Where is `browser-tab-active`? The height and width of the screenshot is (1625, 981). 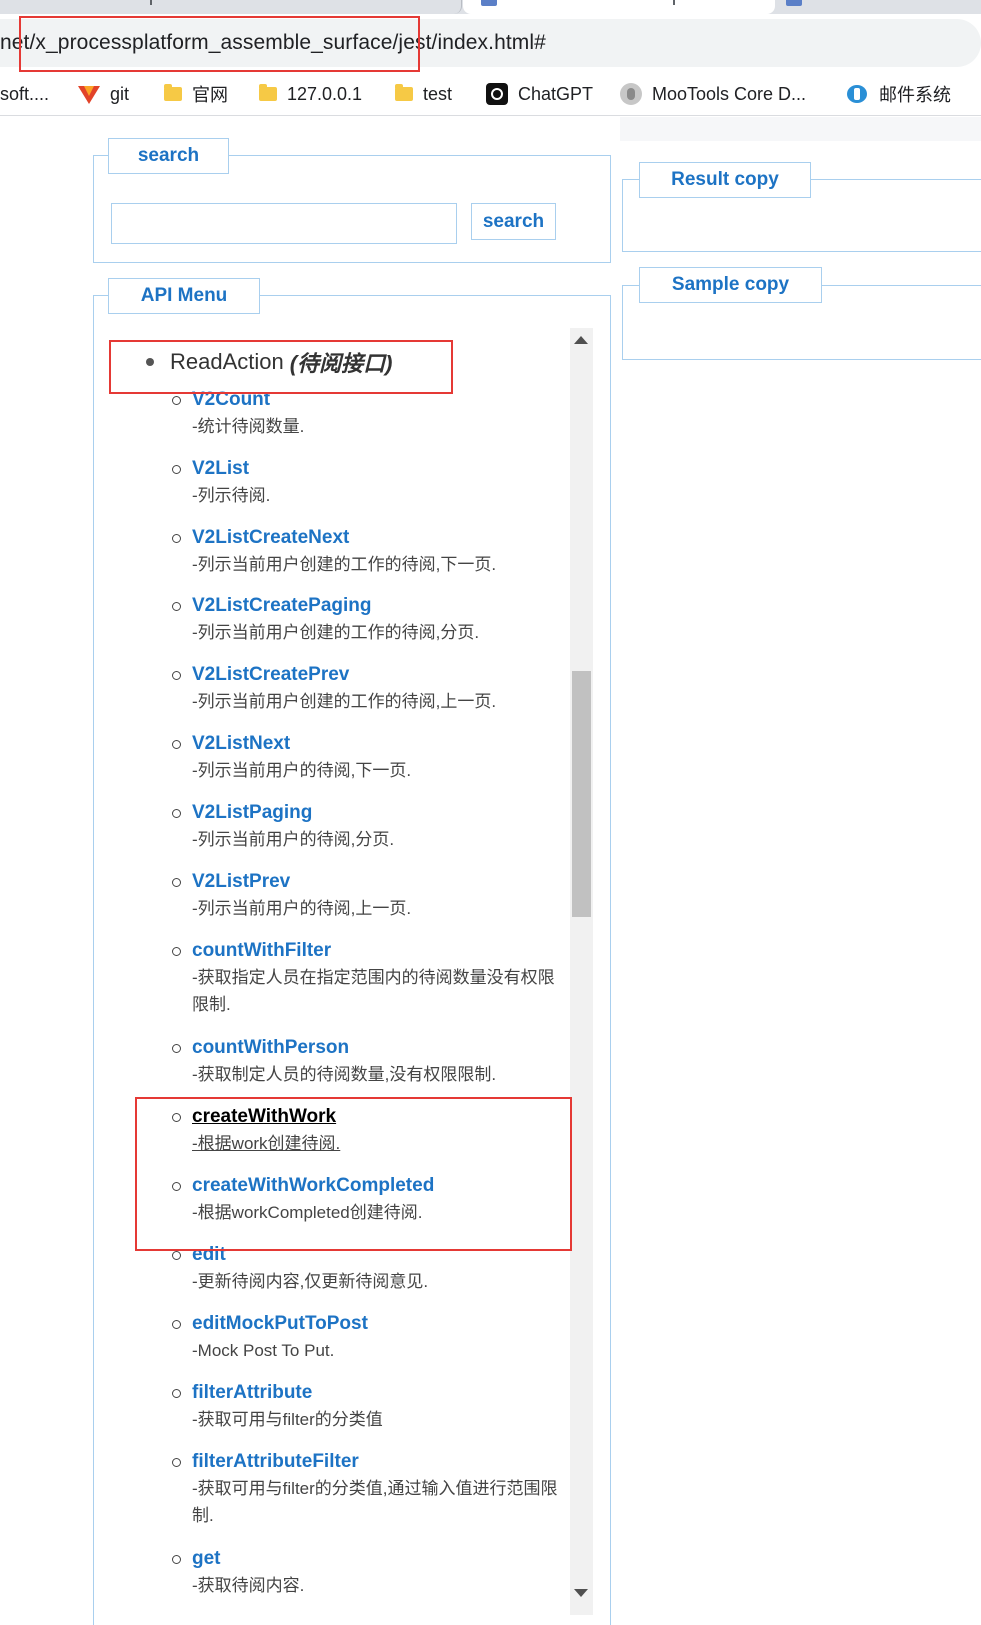 browser-tab-active is located at coordinates (619, 7).